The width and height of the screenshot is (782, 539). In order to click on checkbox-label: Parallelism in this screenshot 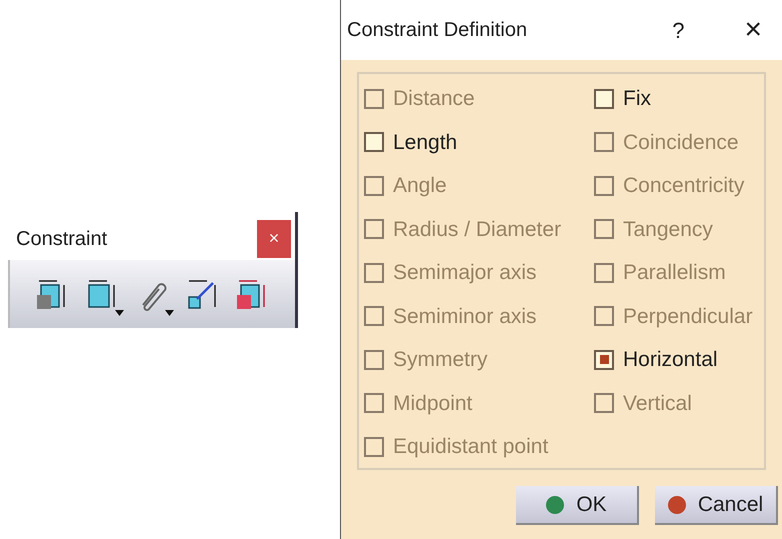, I will do `click(674, 273)`.